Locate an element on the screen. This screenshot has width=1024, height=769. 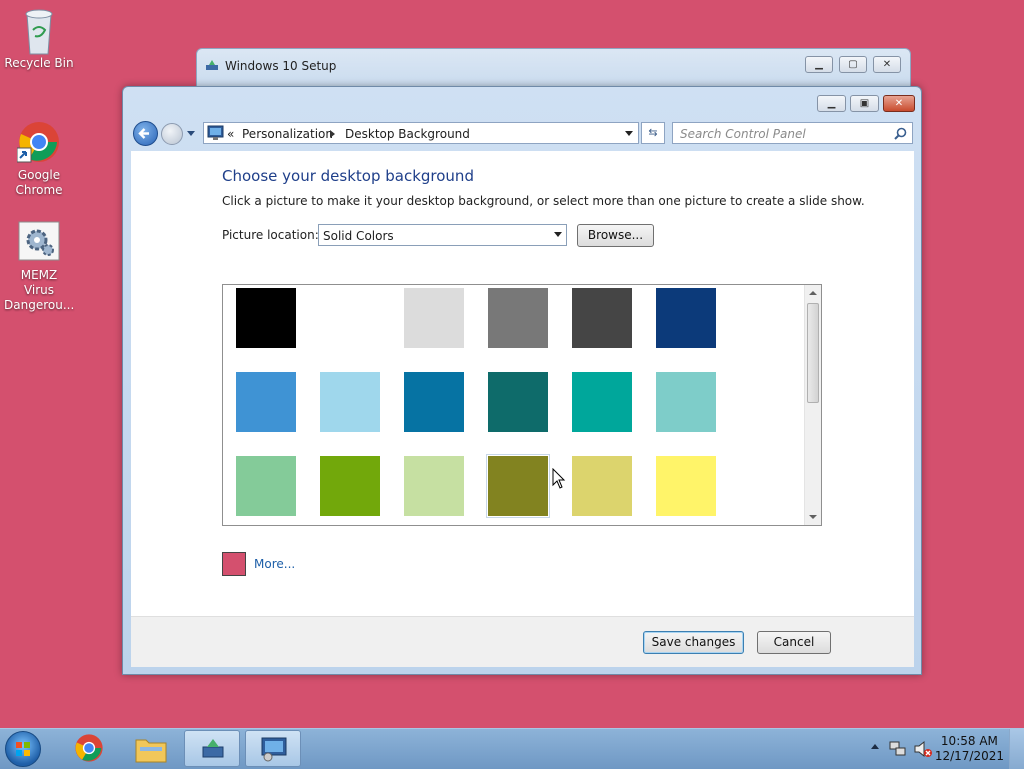
history-dropdown-icon is located at coordinates (191, 133).